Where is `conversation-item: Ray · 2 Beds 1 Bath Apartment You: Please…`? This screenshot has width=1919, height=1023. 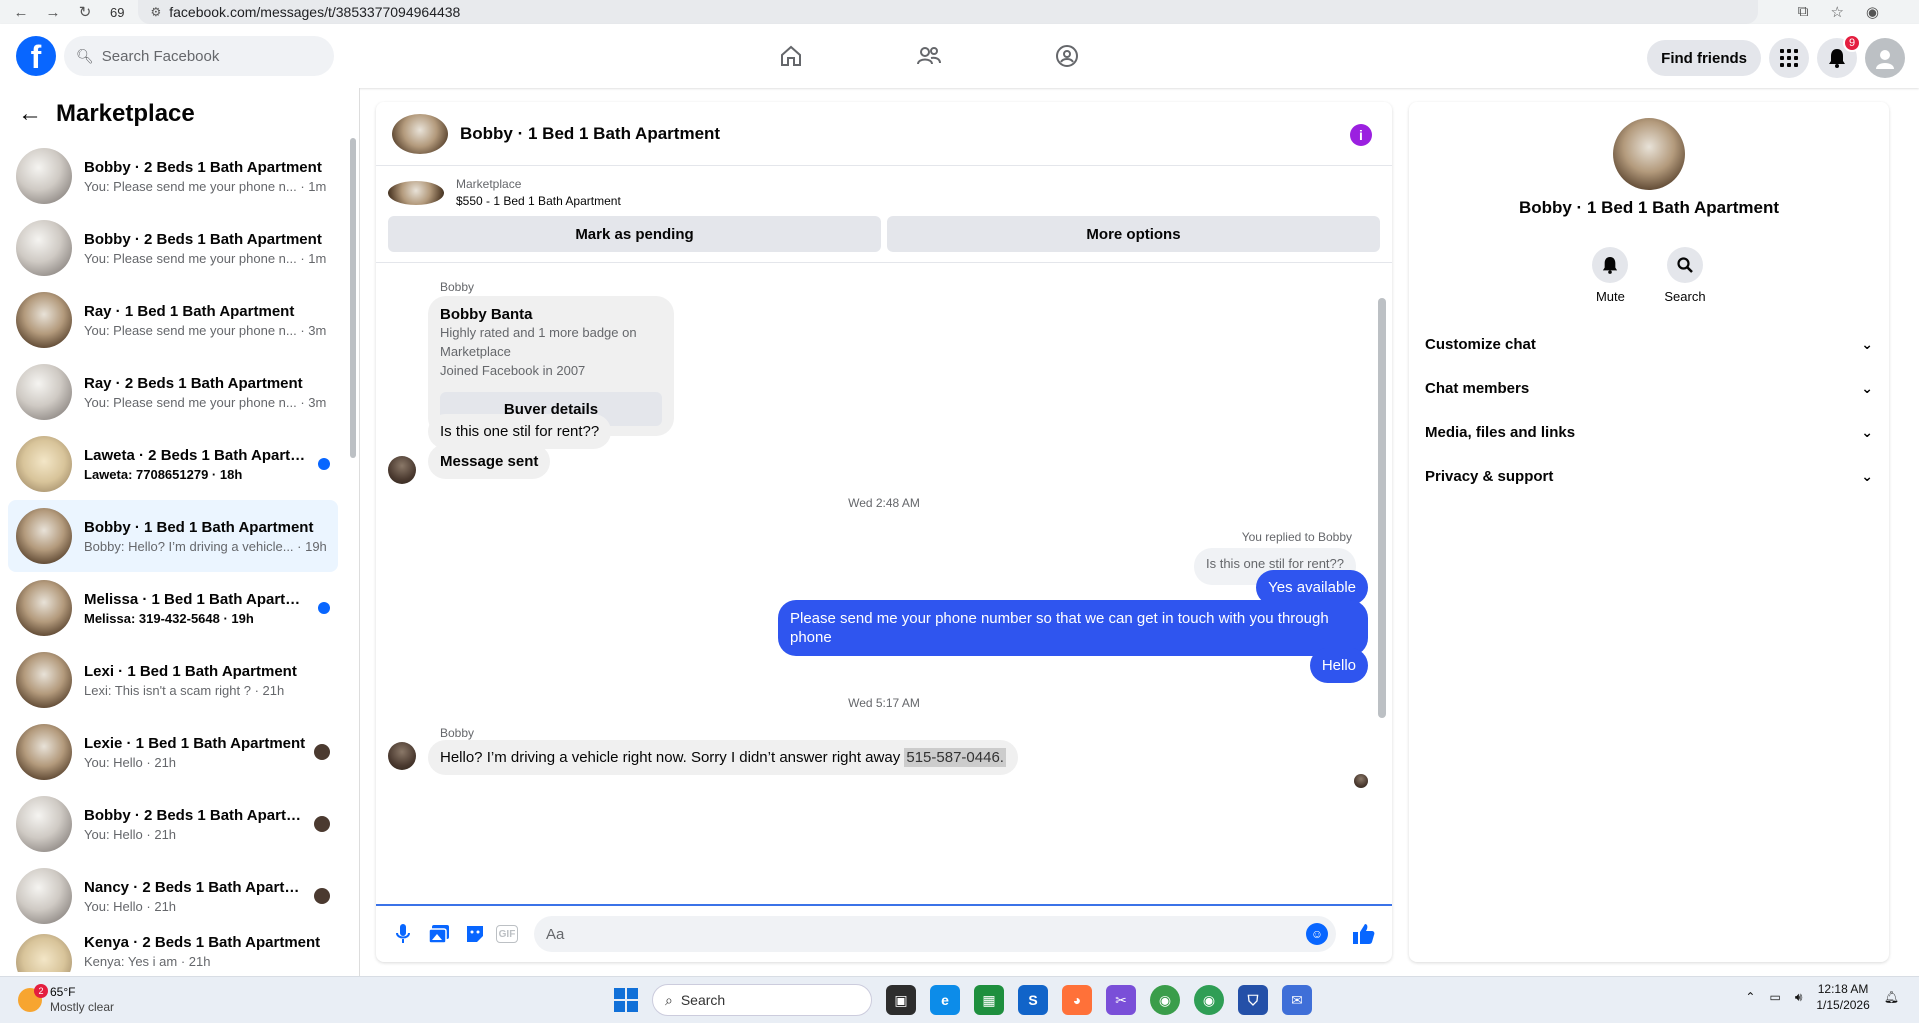
conversation-item: Ray · 2 Beds 1 Bath Apartment You: Please… is located at coordinates (173, 392).